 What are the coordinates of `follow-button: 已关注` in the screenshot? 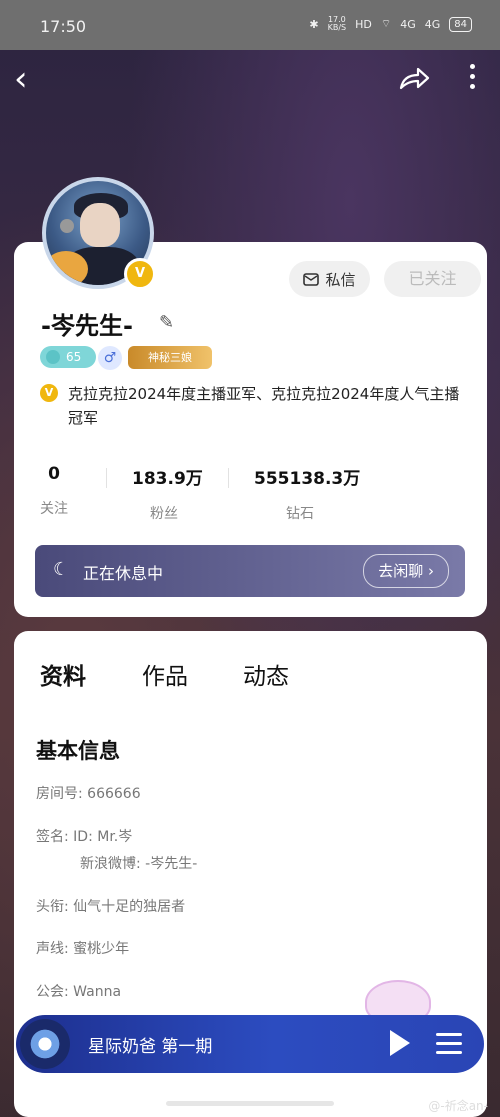 It's located at (432, 279).